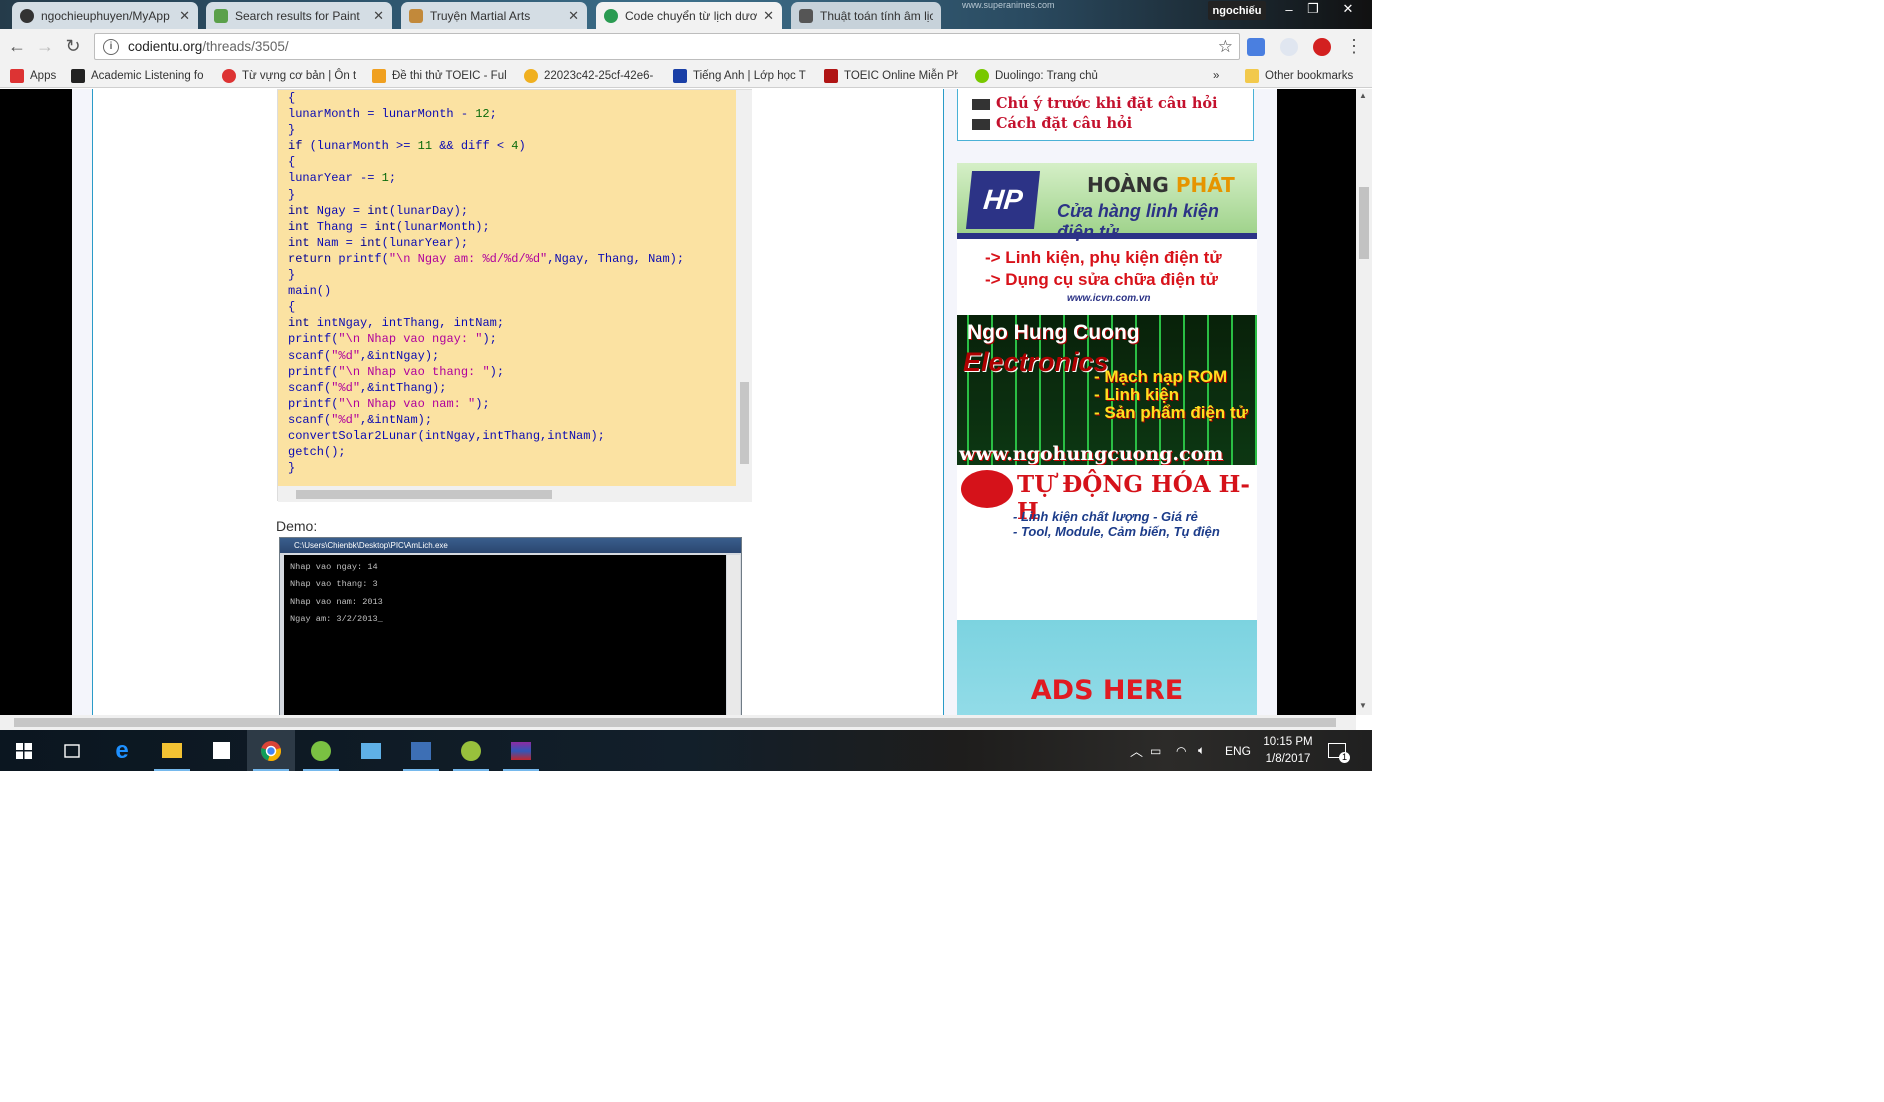 This screenshot has height=1102, width=1884. Describe the element at coordinates (591, 76) in the screenshot. I see `bookmark-22023c42: 22023c42-25cf-42e6-` at that location.